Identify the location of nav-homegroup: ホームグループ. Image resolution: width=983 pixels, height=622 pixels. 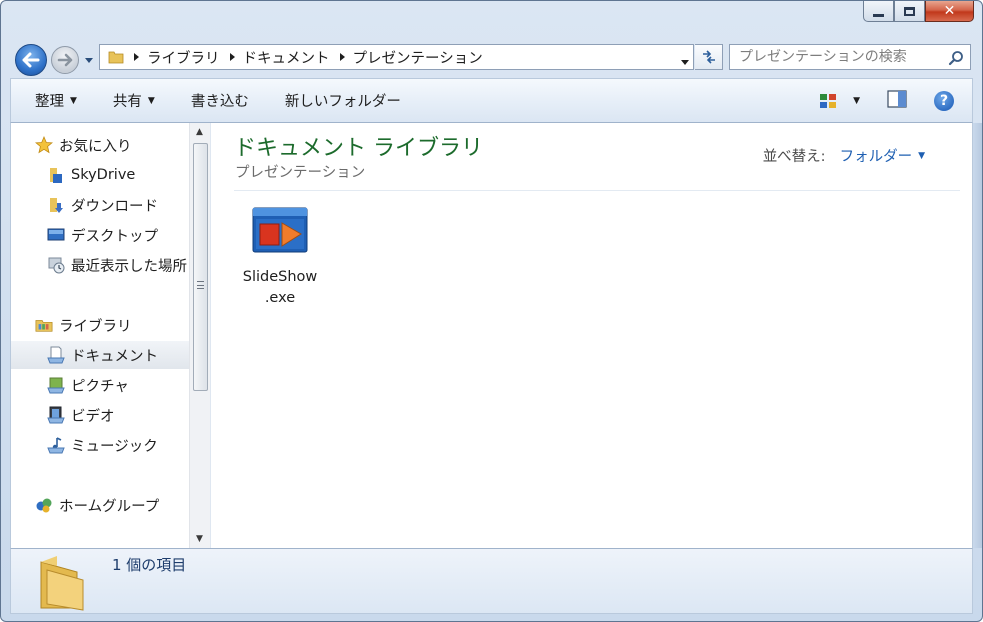
(100, 505).